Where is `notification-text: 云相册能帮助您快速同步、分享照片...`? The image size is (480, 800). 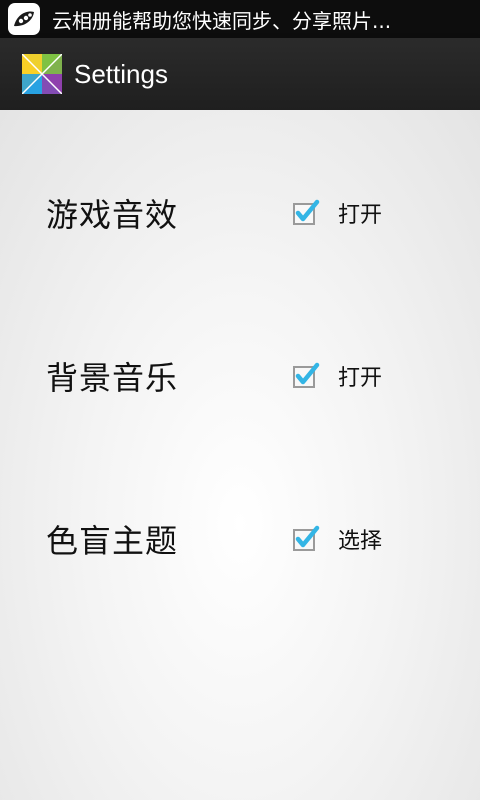 notification-text: 云相册能帮助您快速同步、分享照片... is located at coordinates (222, 20).